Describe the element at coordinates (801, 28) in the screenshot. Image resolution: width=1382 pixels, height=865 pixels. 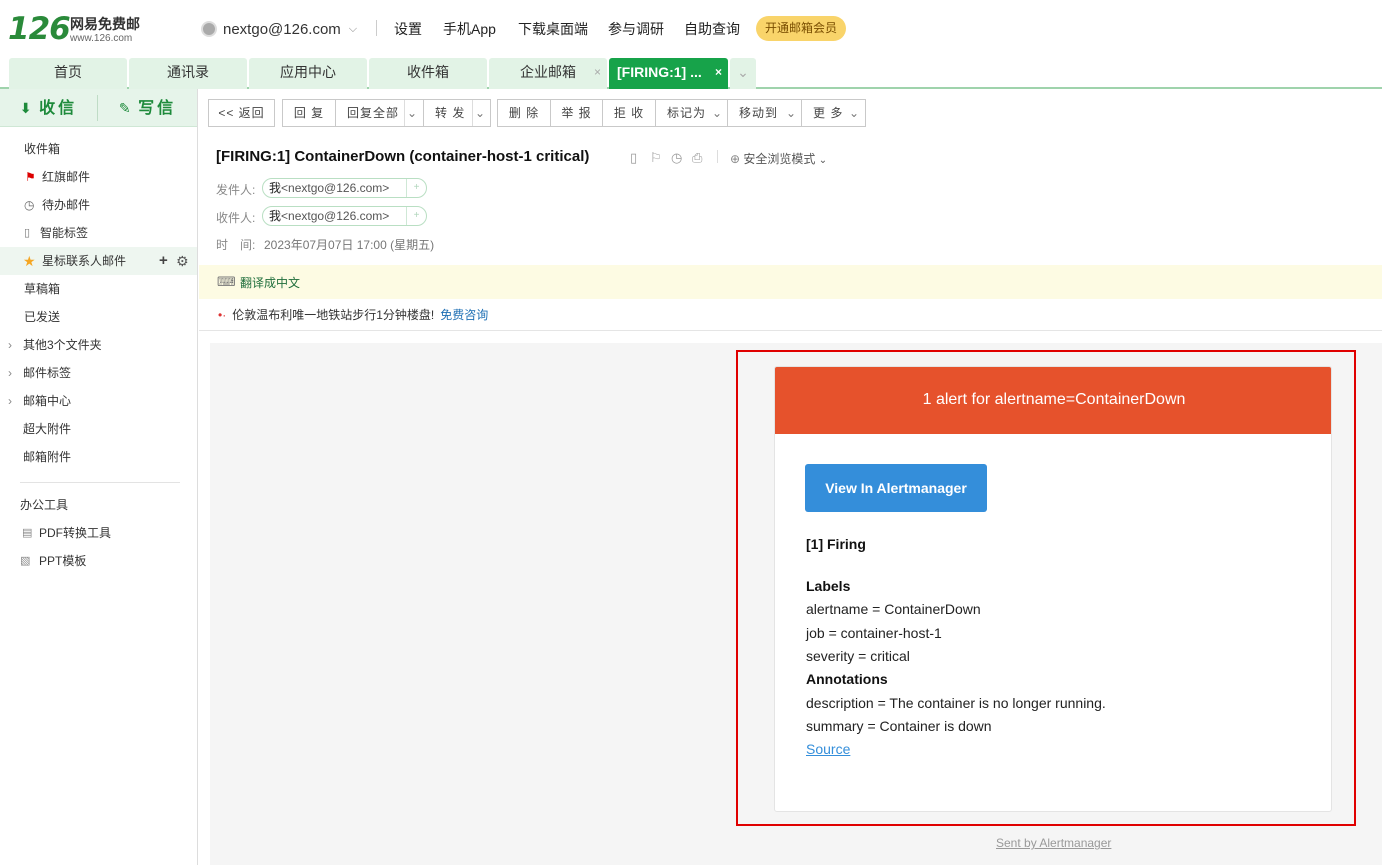
I see `vip-button: 开通邮箱会员` at that location.